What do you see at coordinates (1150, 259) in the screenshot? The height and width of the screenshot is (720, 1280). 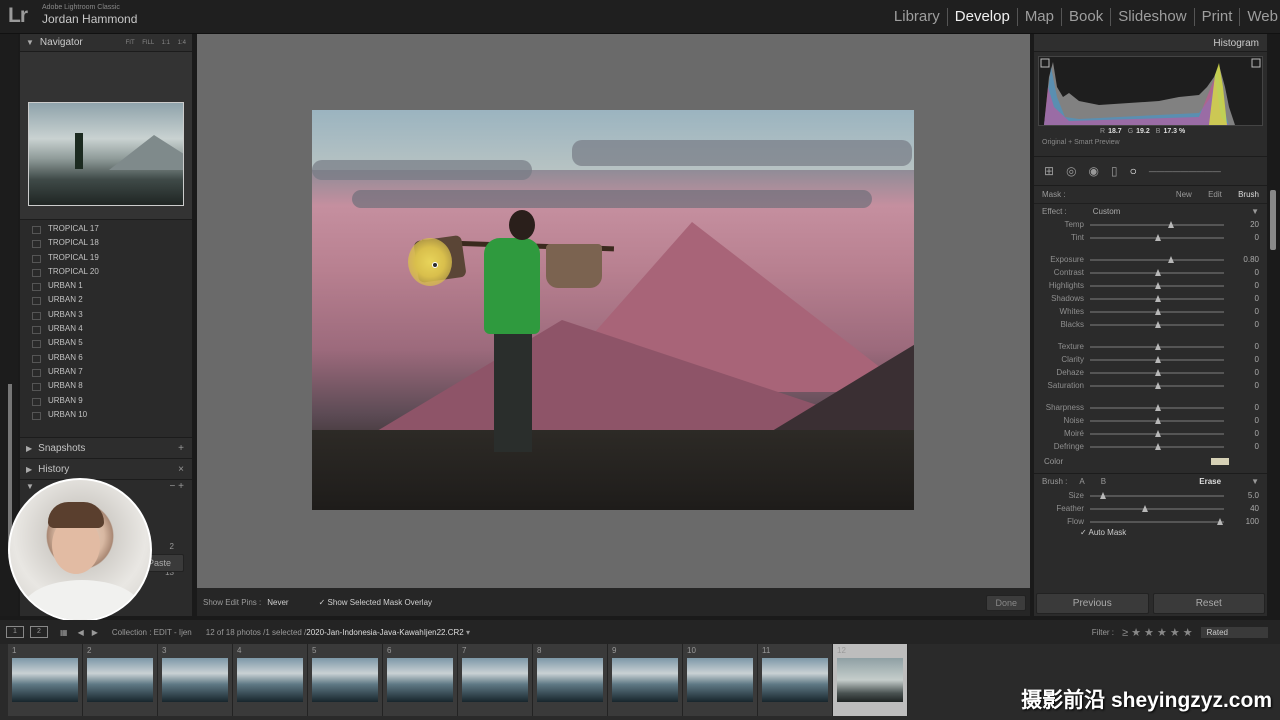 I see `slider-exposure: Exposure 0.80` at bounding box center [1150, 259].